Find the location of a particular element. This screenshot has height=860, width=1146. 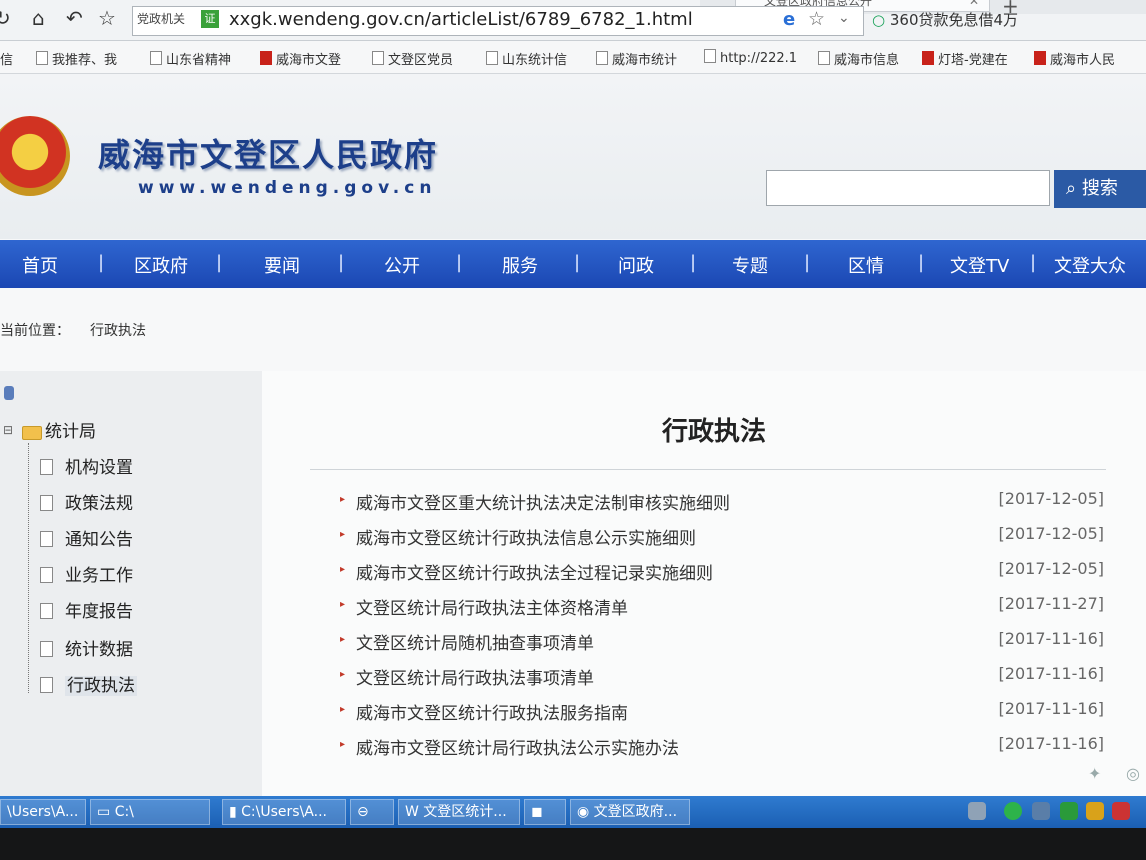

undo-icon: ↶ is located at coordinates (74, 18).